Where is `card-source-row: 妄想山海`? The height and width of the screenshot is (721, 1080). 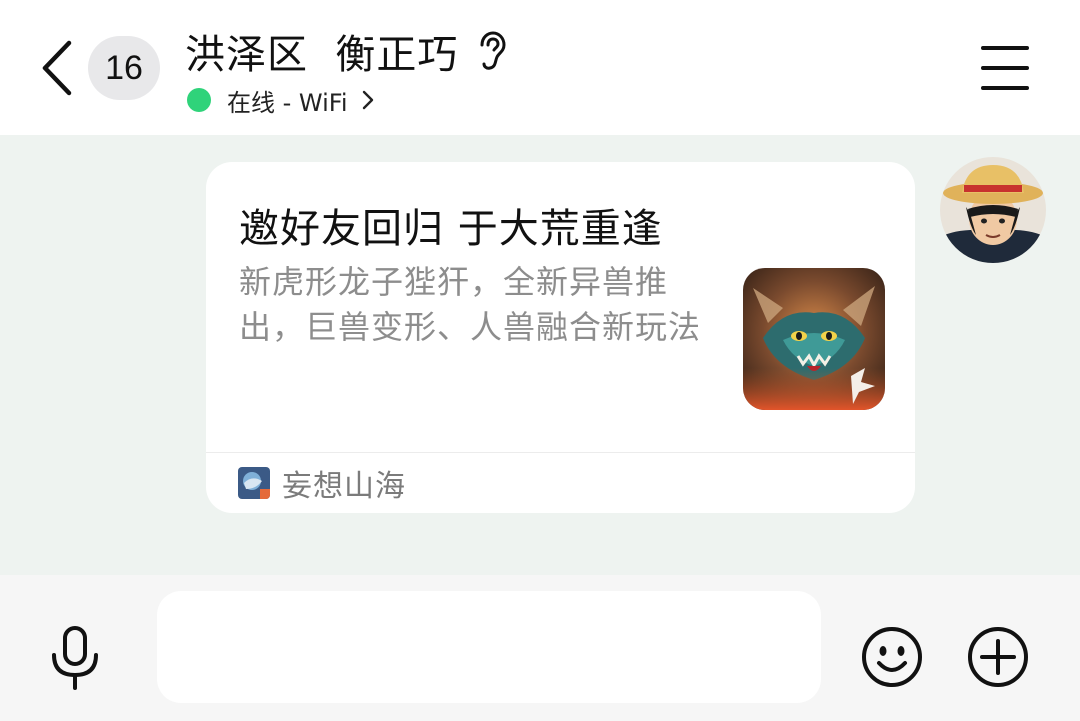 card-source-row: 妄想山海 is located at coordinates (322, 483).